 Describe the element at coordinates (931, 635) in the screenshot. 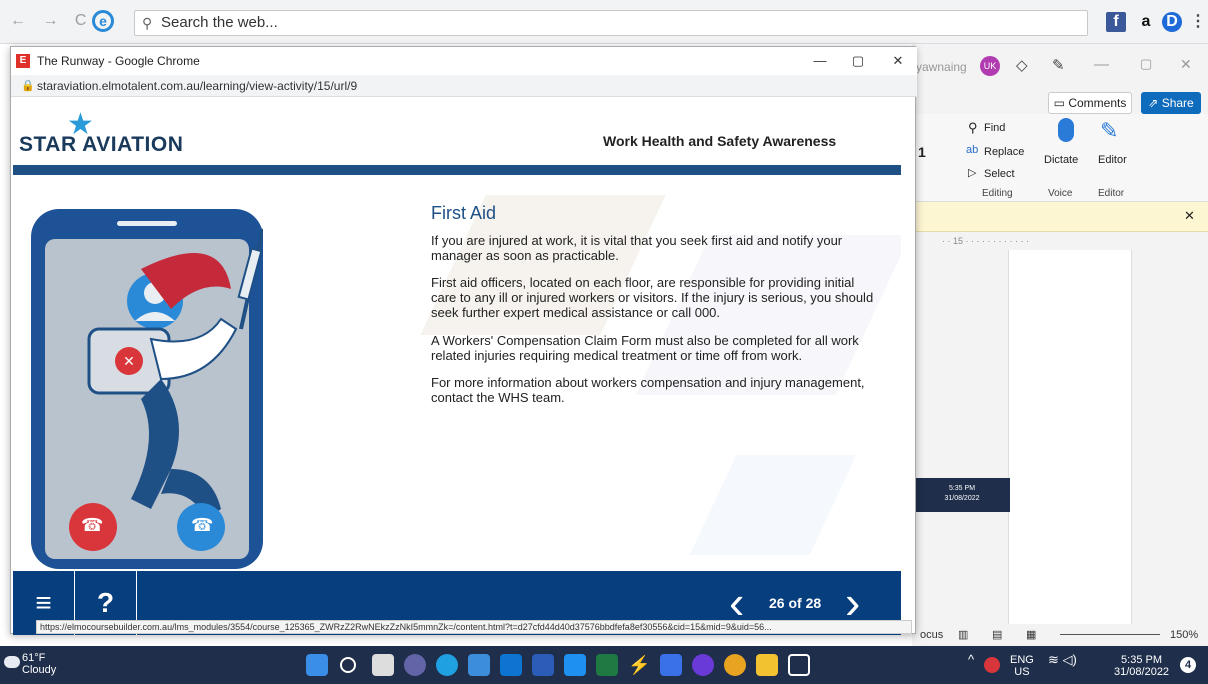

I see `focus-label: ocus` at that location.